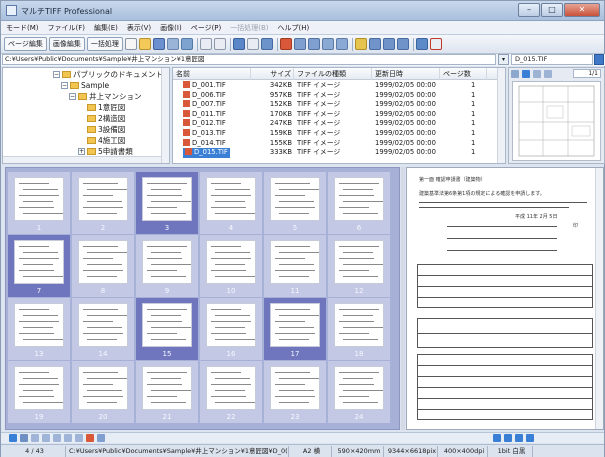 The width and height of the screenshot is (605, 457). I want to click on thumbnail-view-icon, so click(13, 438).